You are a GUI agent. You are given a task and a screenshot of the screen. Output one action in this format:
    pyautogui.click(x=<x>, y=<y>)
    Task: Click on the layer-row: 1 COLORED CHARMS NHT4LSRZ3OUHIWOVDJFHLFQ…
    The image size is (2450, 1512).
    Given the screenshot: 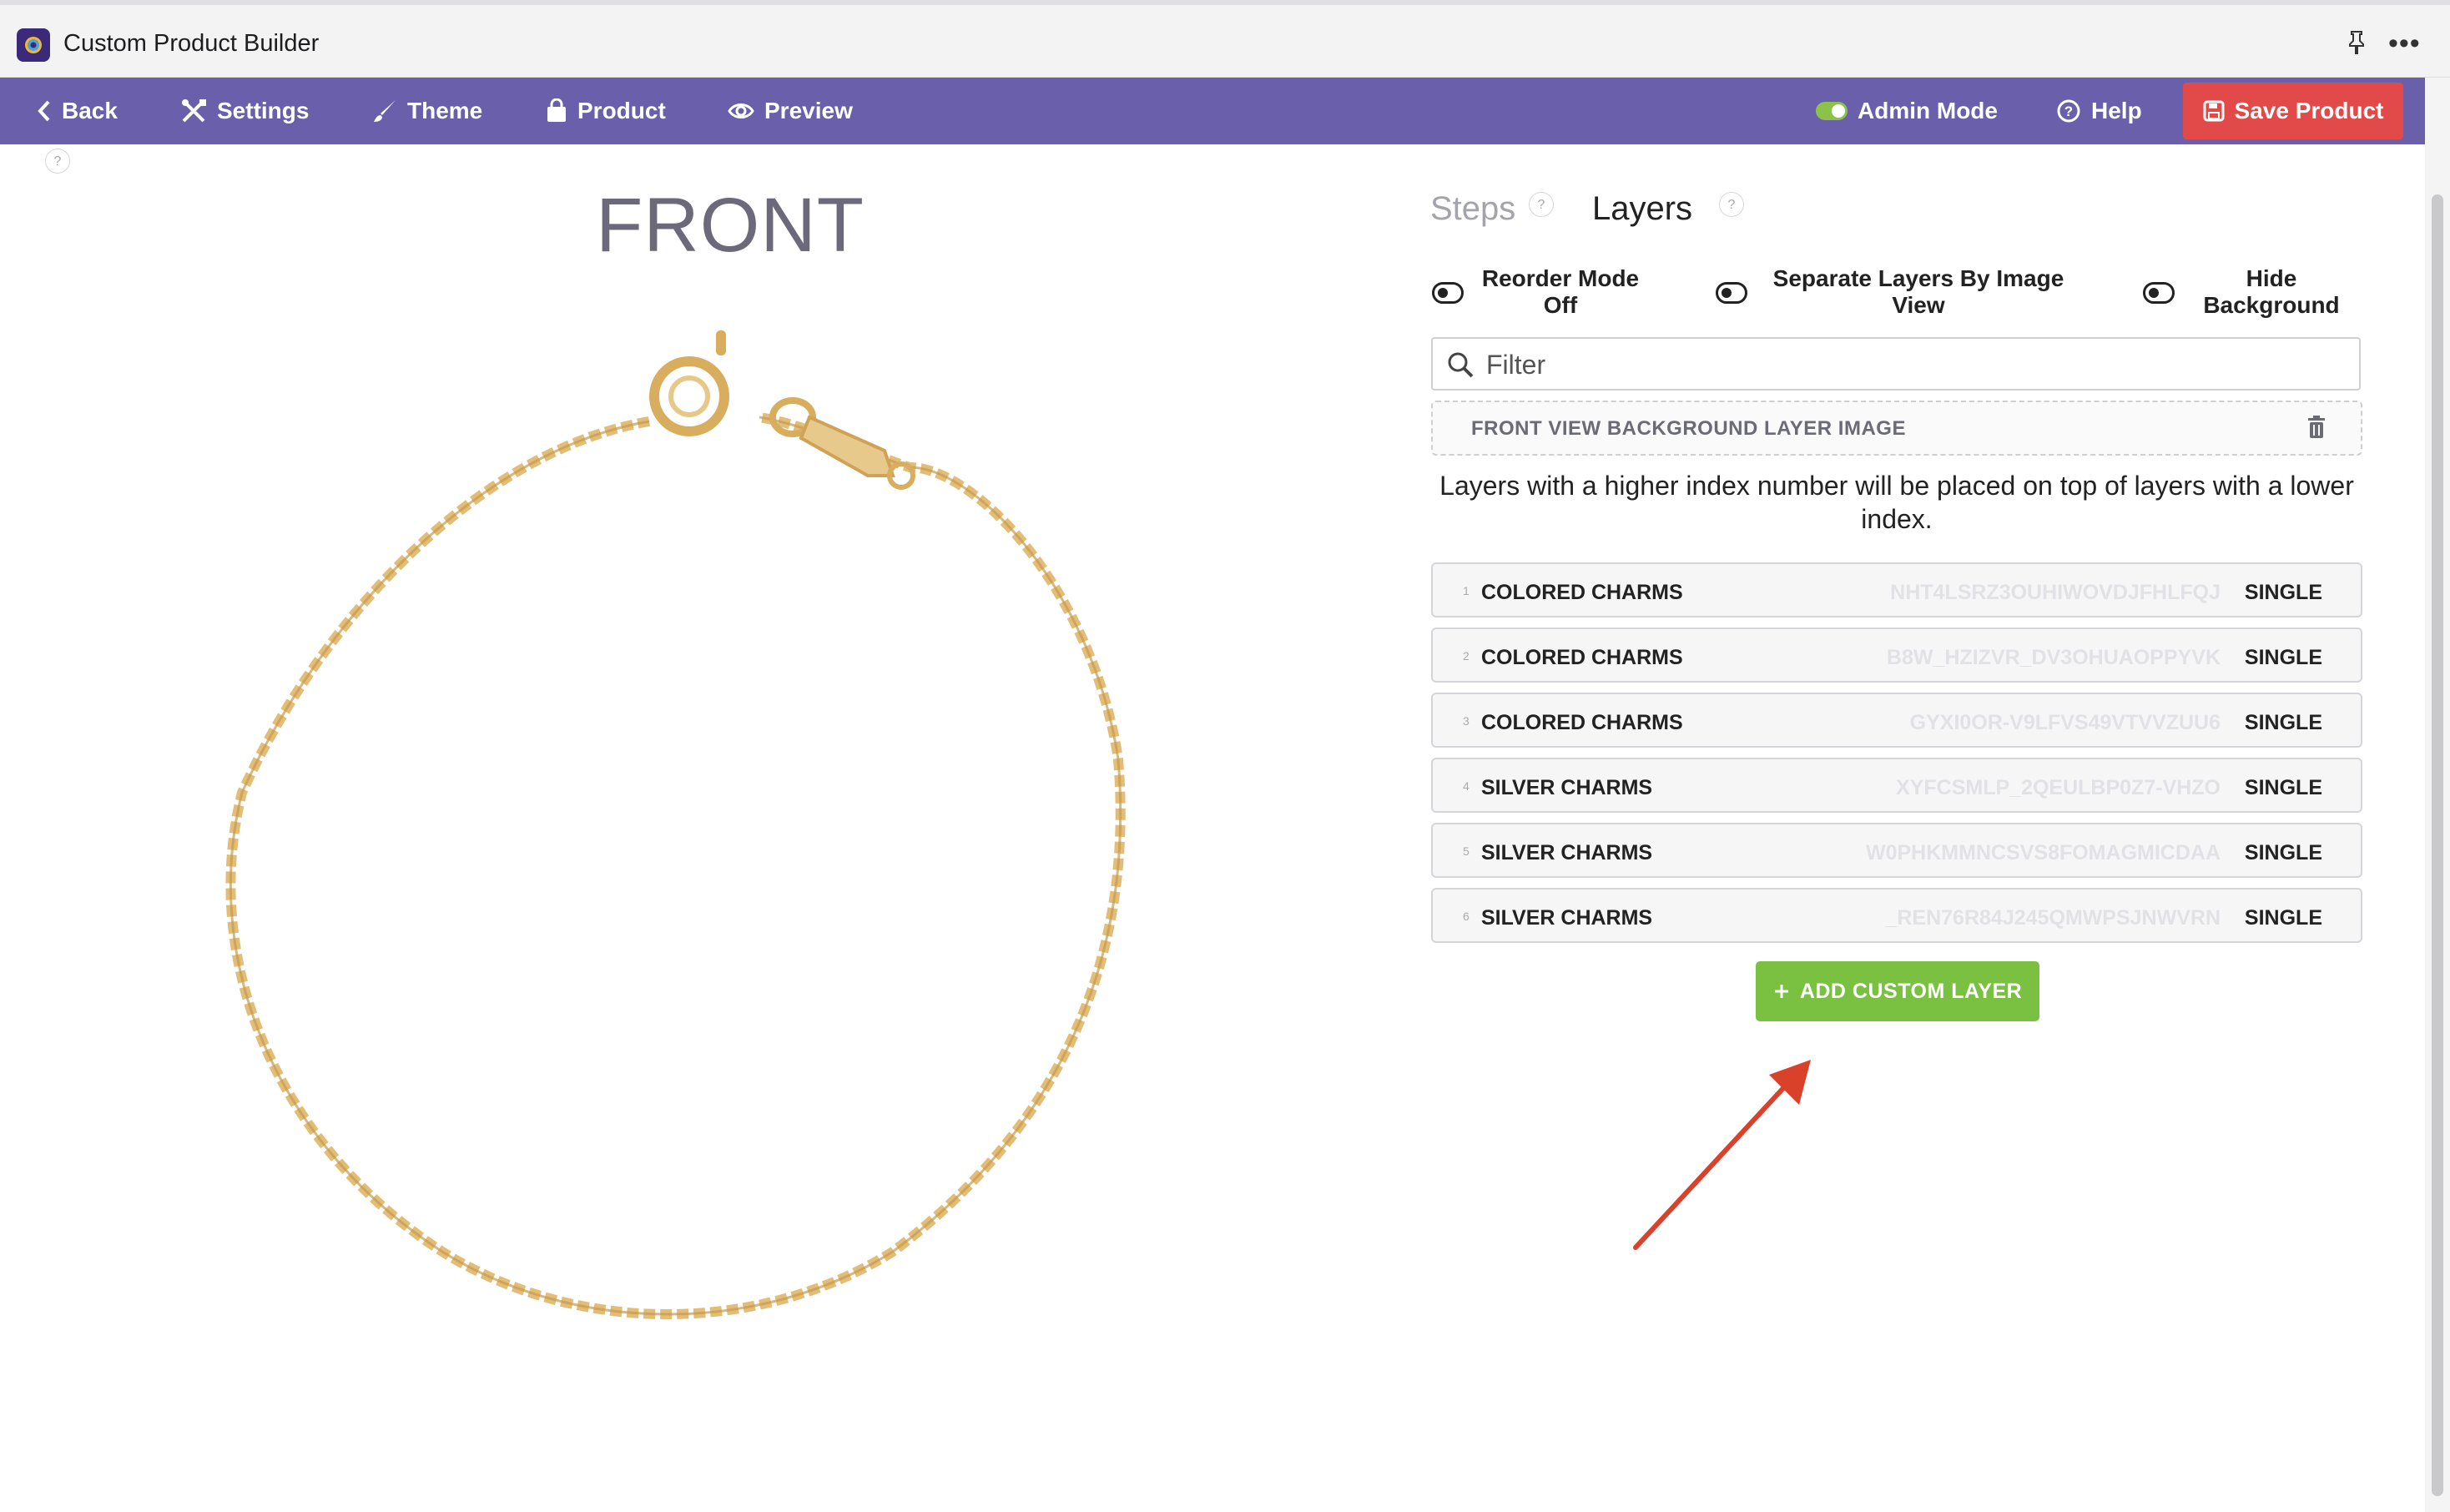 What is the action you would take?
    pyautogui.click(x=1896, y=589)
    